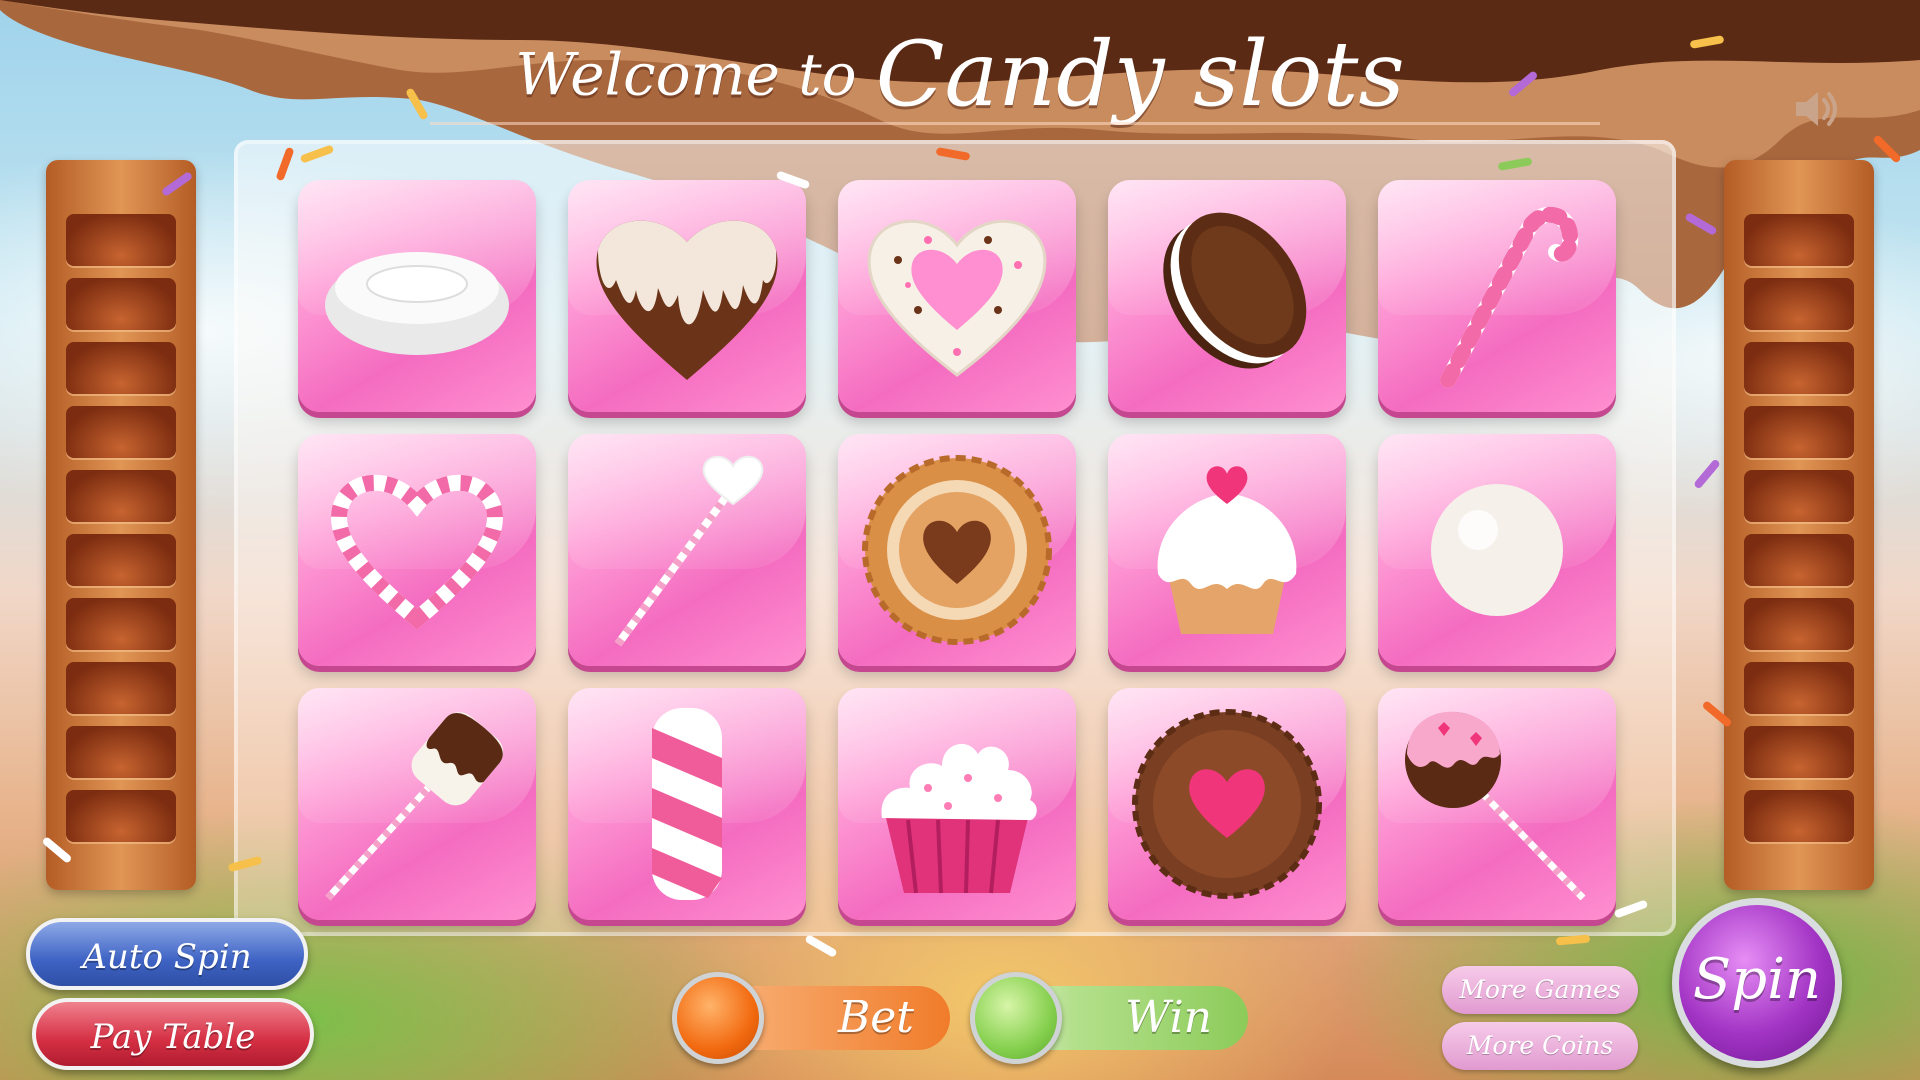 This screenshot has height=1080, width=1920. I want to click on bet-label: Bet, so click(875, 1017).